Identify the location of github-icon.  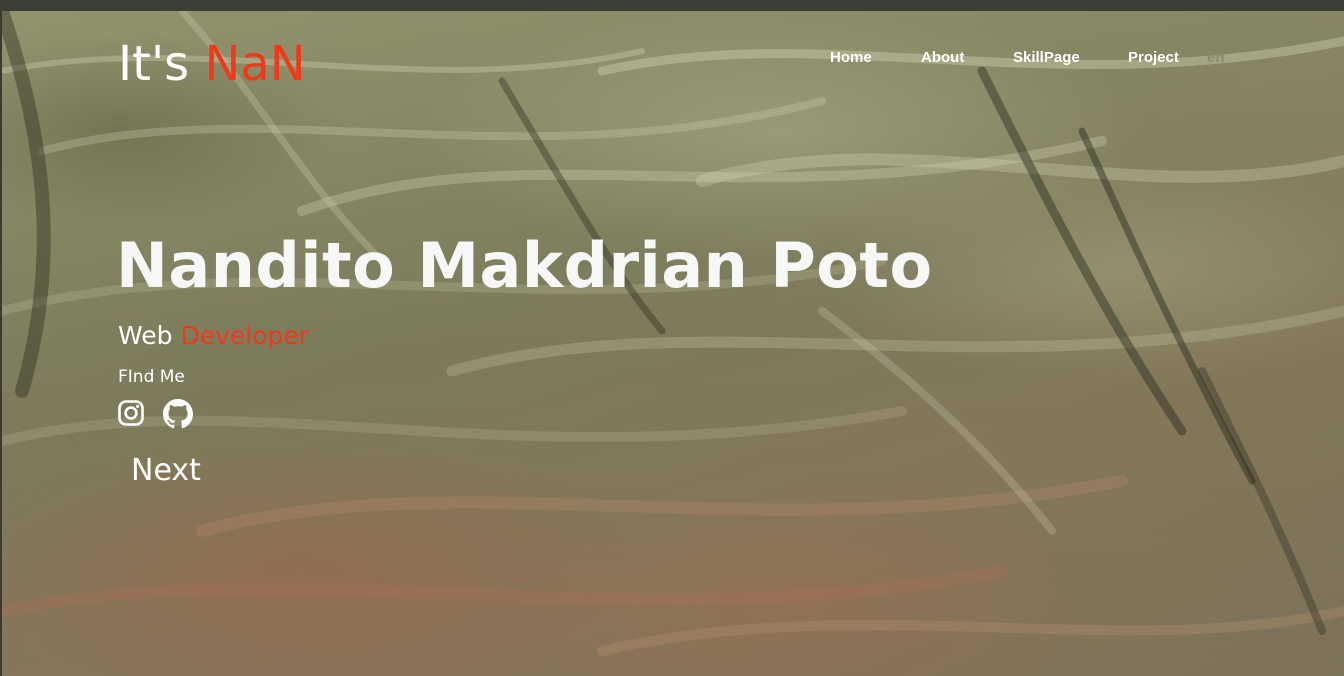
(178, 414).